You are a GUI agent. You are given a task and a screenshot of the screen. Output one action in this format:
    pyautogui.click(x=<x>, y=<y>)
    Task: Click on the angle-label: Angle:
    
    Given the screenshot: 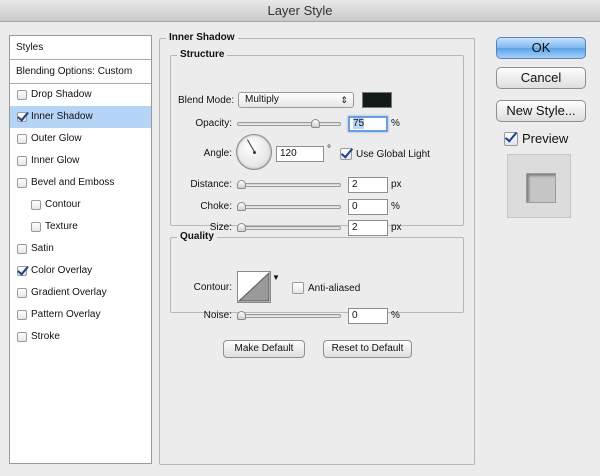 What is the action you would take?
    pyautogui.click(x=217, y=153)
    